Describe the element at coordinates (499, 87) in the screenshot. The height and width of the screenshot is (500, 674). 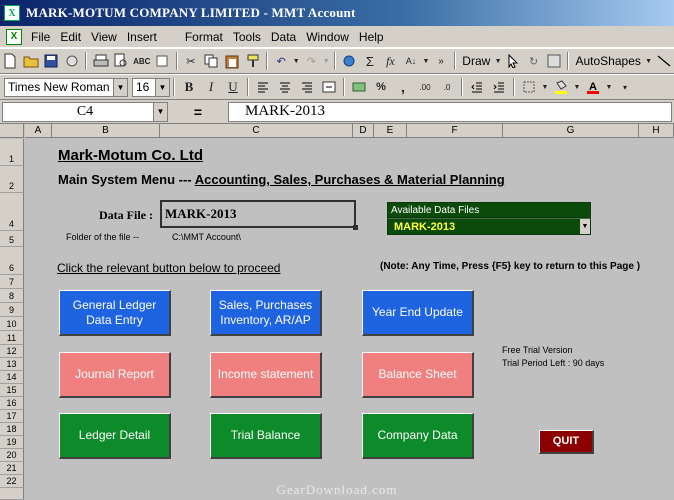
I see `increase-indent-icon` at that location.